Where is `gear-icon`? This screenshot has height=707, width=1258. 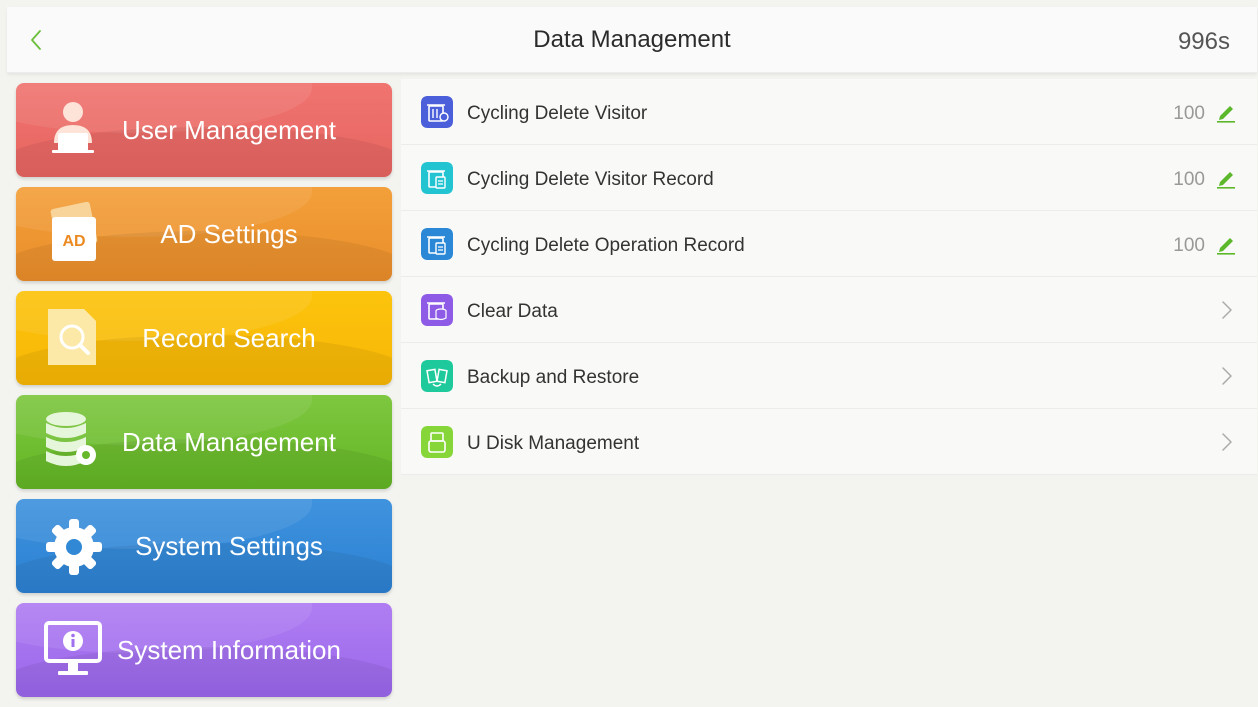 gear-icon is located at coordinates (74, 547).